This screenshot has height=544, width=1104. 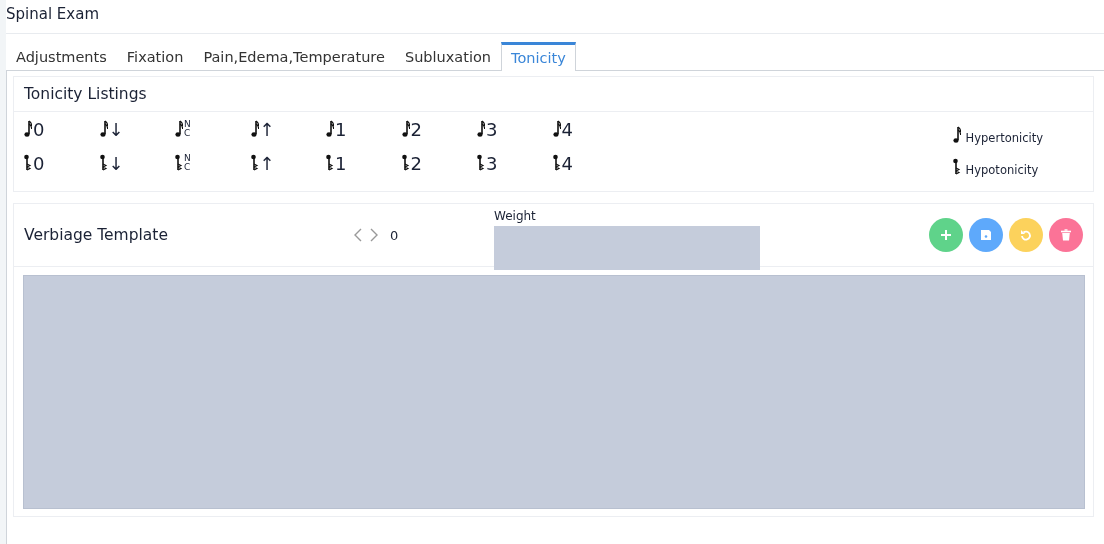 I want to click on save-button, so click(x=986, y=235).